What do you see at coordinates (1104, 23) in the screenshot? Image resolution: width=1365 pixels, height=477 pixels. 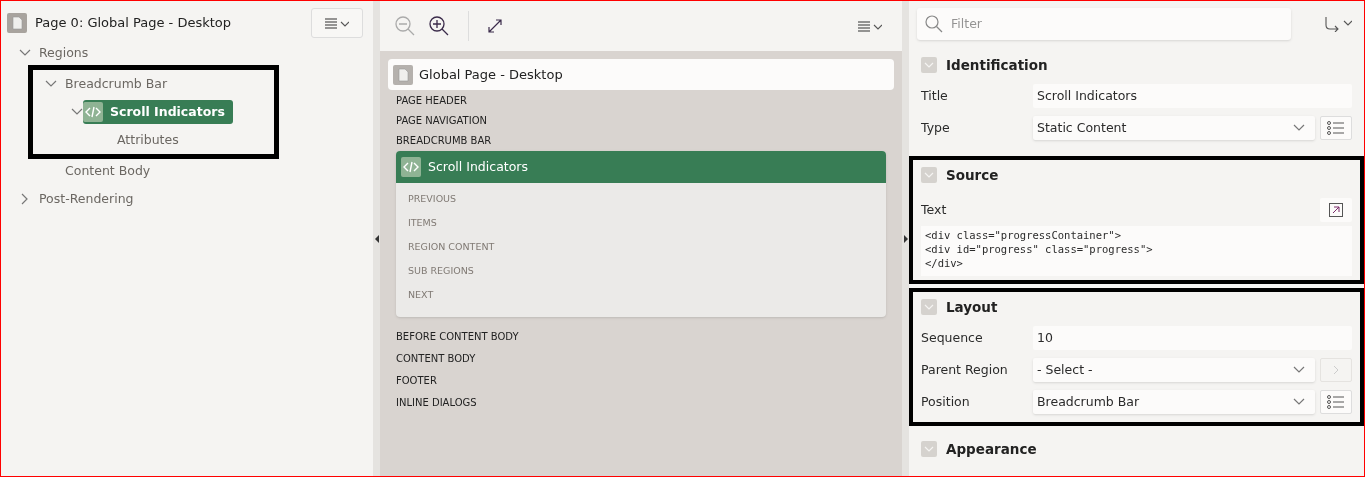 I see `filter-field: Filter` at bounding box center [1104, 23].